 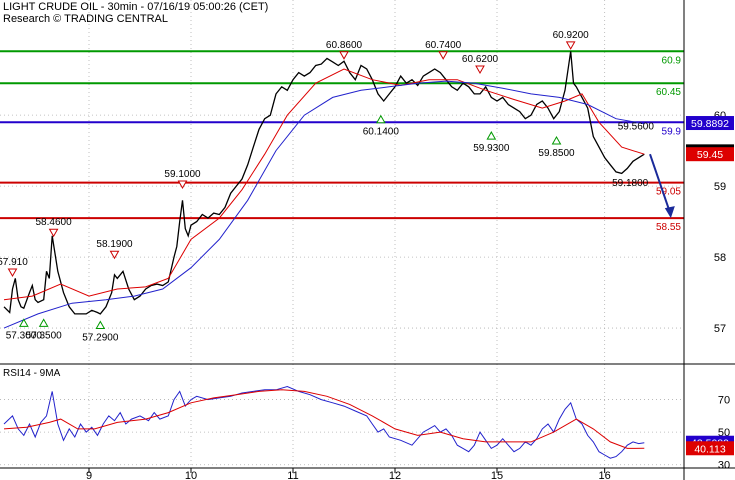 I want to click on annotation-label: 59.1800, so click(x=630, y=183).